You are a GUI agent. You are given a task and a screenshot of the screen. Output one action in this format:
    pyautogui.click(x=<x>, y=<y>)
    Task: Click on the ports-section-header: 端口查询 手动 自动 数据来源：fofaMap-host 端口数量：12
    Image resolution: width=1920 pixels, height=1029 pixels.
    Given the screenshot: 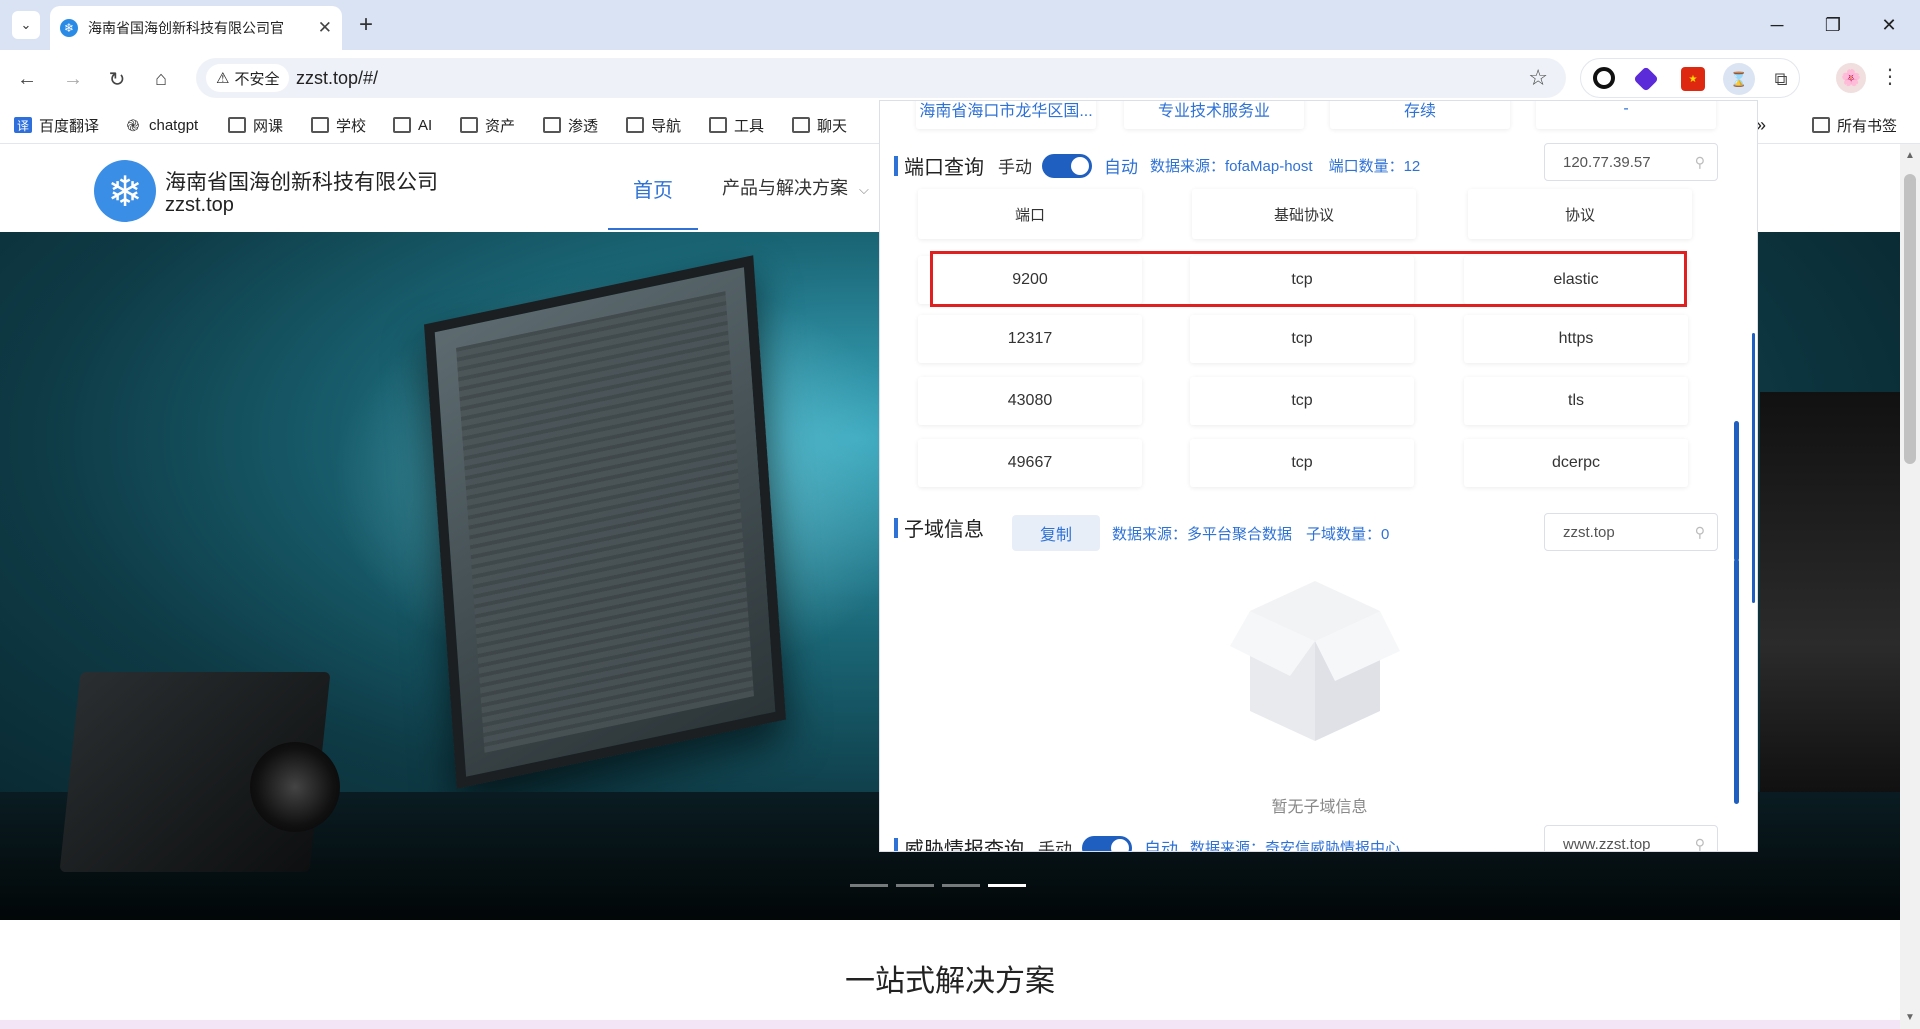 What is the action you would take?
    pyautogui.click(x=1157, y=165)
    